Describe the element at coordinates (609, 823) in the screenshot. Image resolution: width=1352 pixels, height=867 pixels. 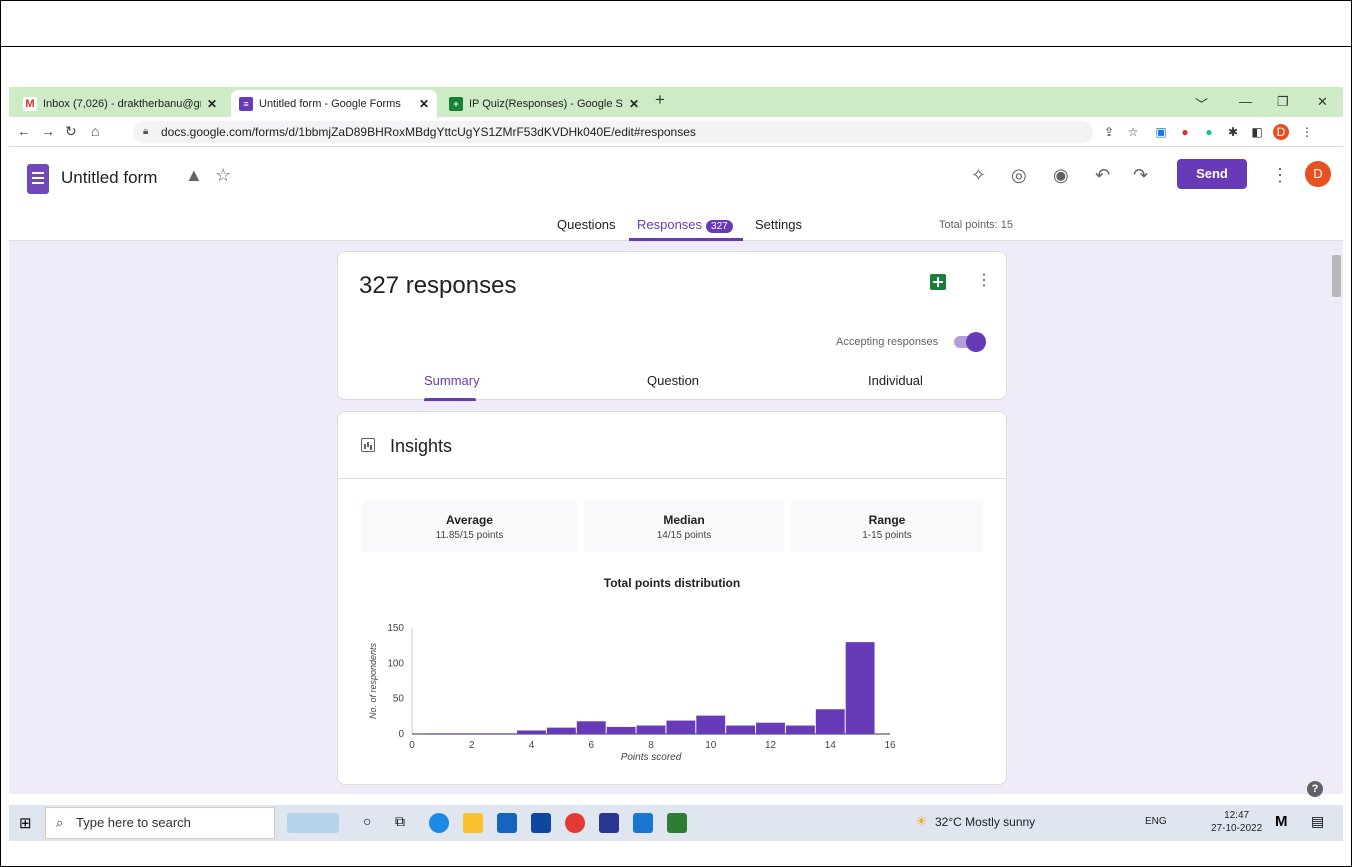
I see `app-icon` at that location.